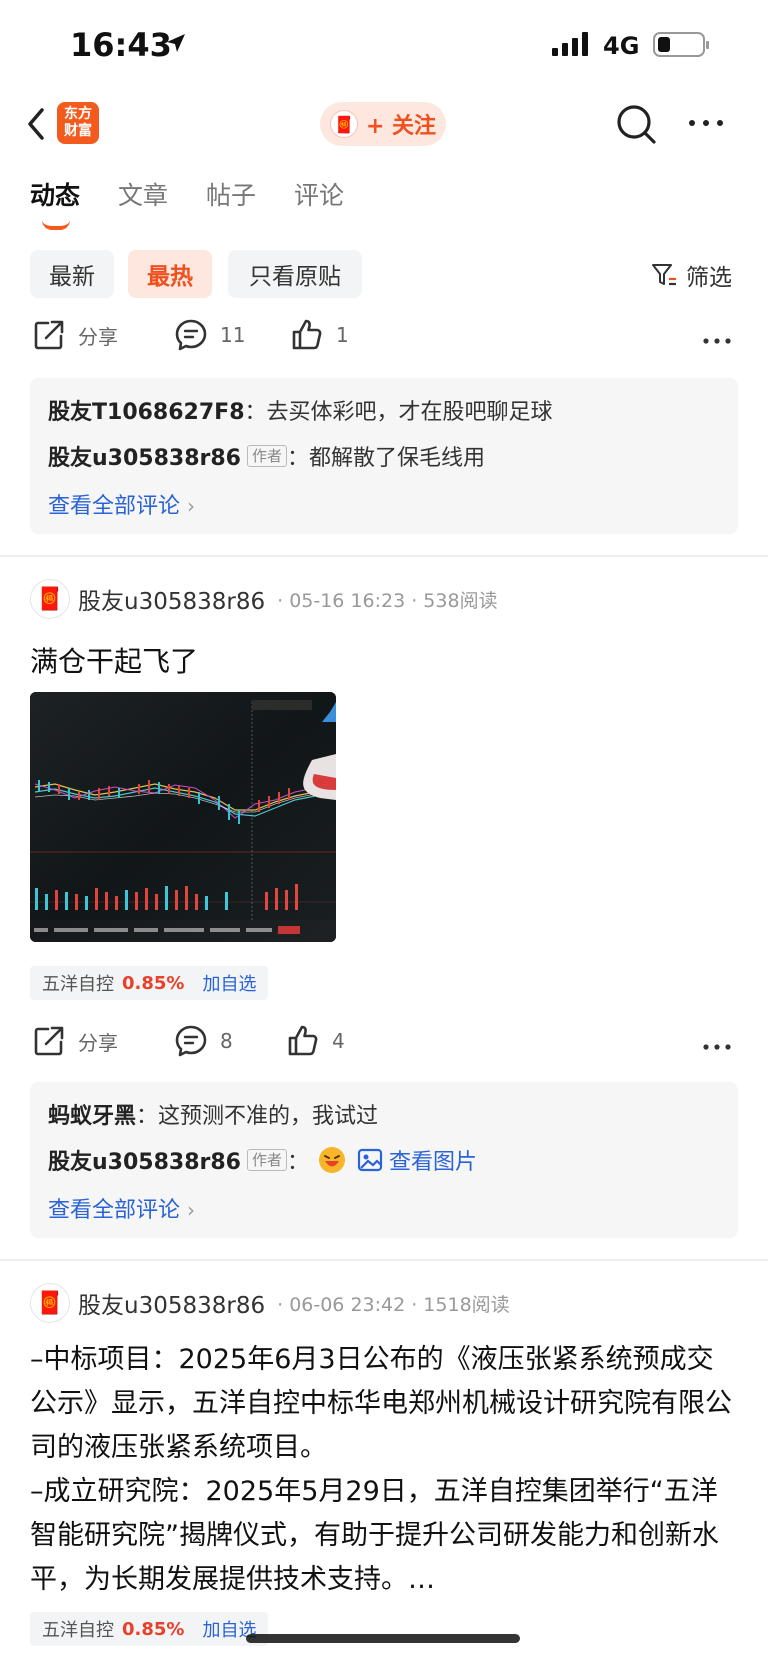 Image resolution: width=768 pixels, height=1662 pixels. What do you see at coordinates (409, 412) in the screenshot?
I see `comment-text: 去买体彩吧，才在股吧聊足球` at bounding box center [409, 412].